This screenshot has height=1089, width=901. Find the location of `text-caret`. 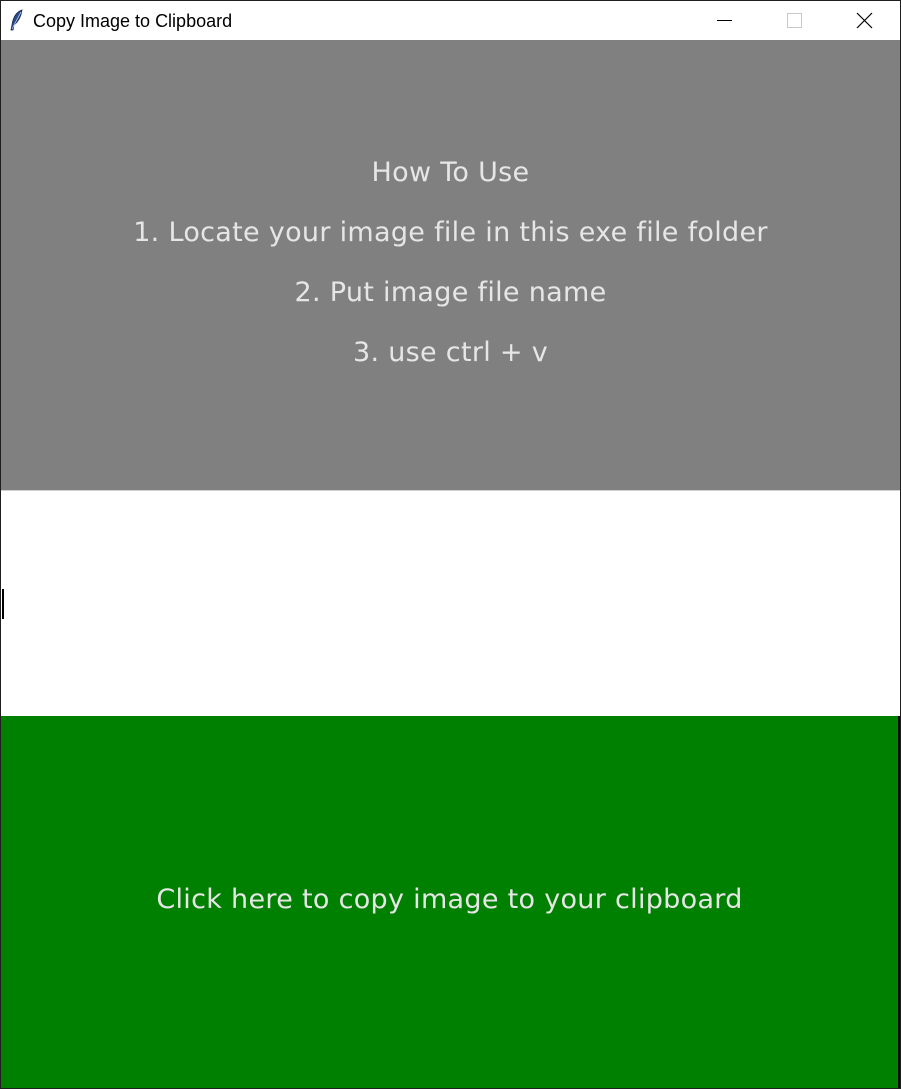

text-caret is located at coordinates (3, 604).